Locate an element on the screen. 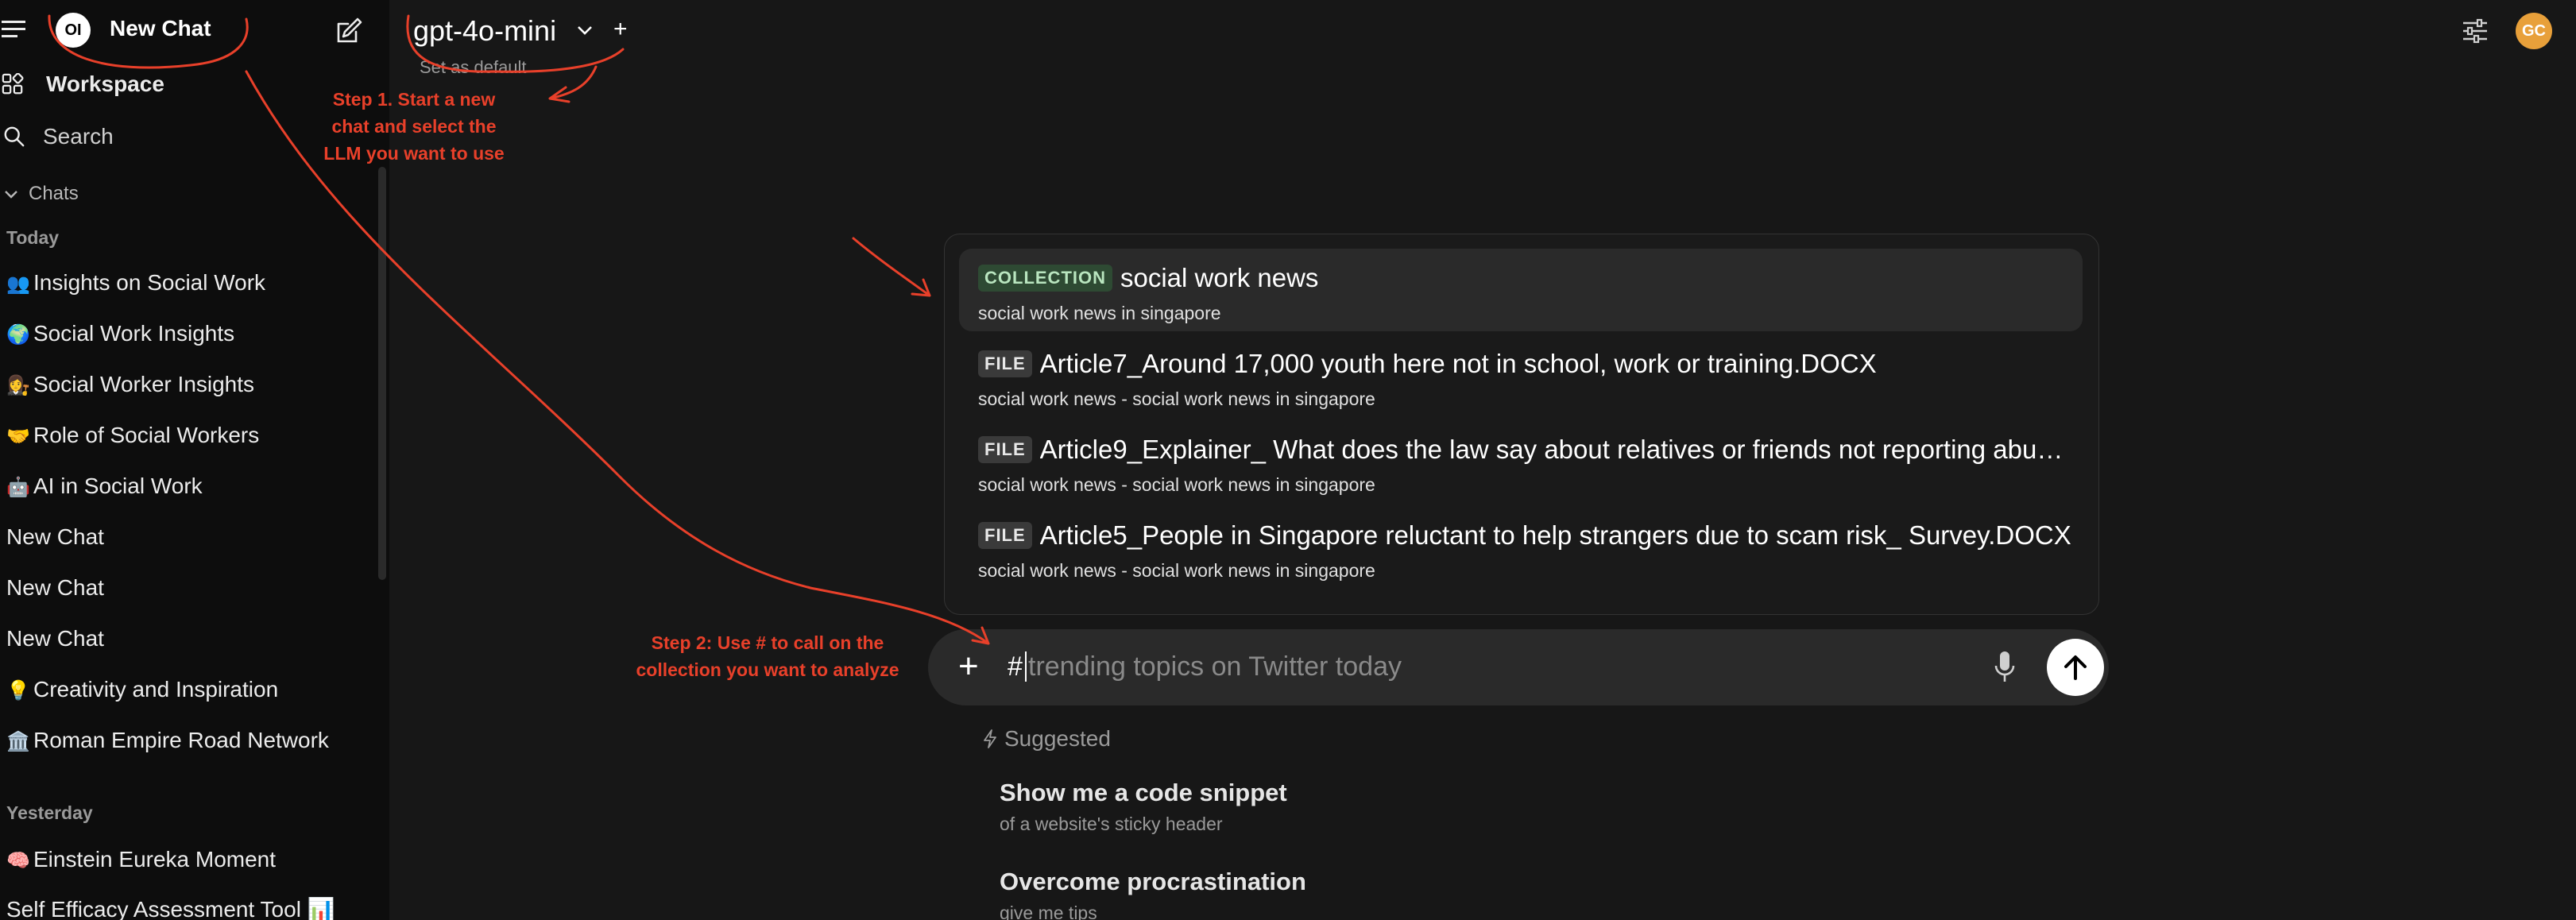  annotation-circle-new-chat is located at coordinates (148, 41).